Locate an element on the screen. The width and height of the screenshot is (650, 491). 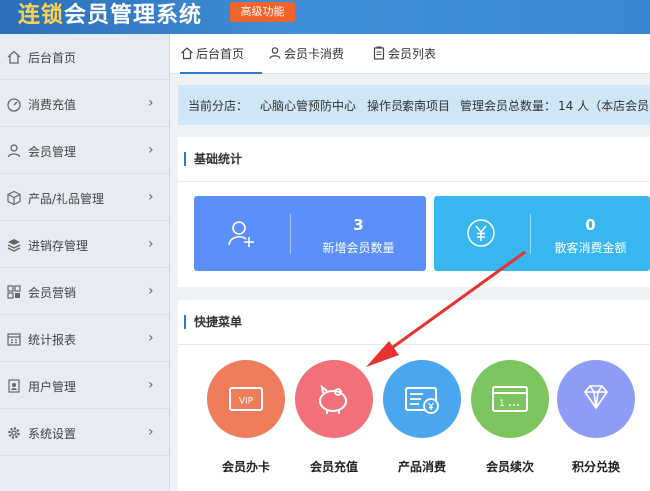
sidebar-item-reports: 统计报表 › is located at coordinates (85, 339).